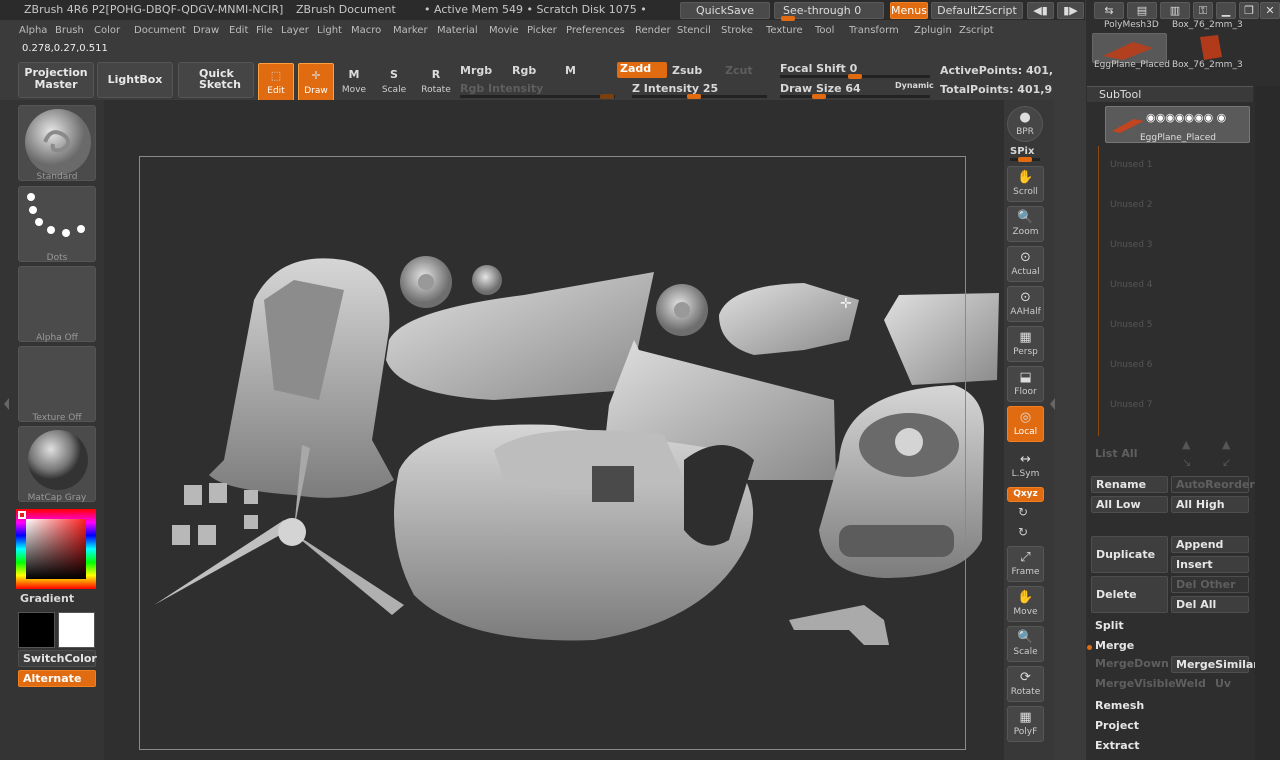 The image size is (1280, 760). I want to click on rgb-intensity-slider: Rgb Intensity, so click(501, 88).